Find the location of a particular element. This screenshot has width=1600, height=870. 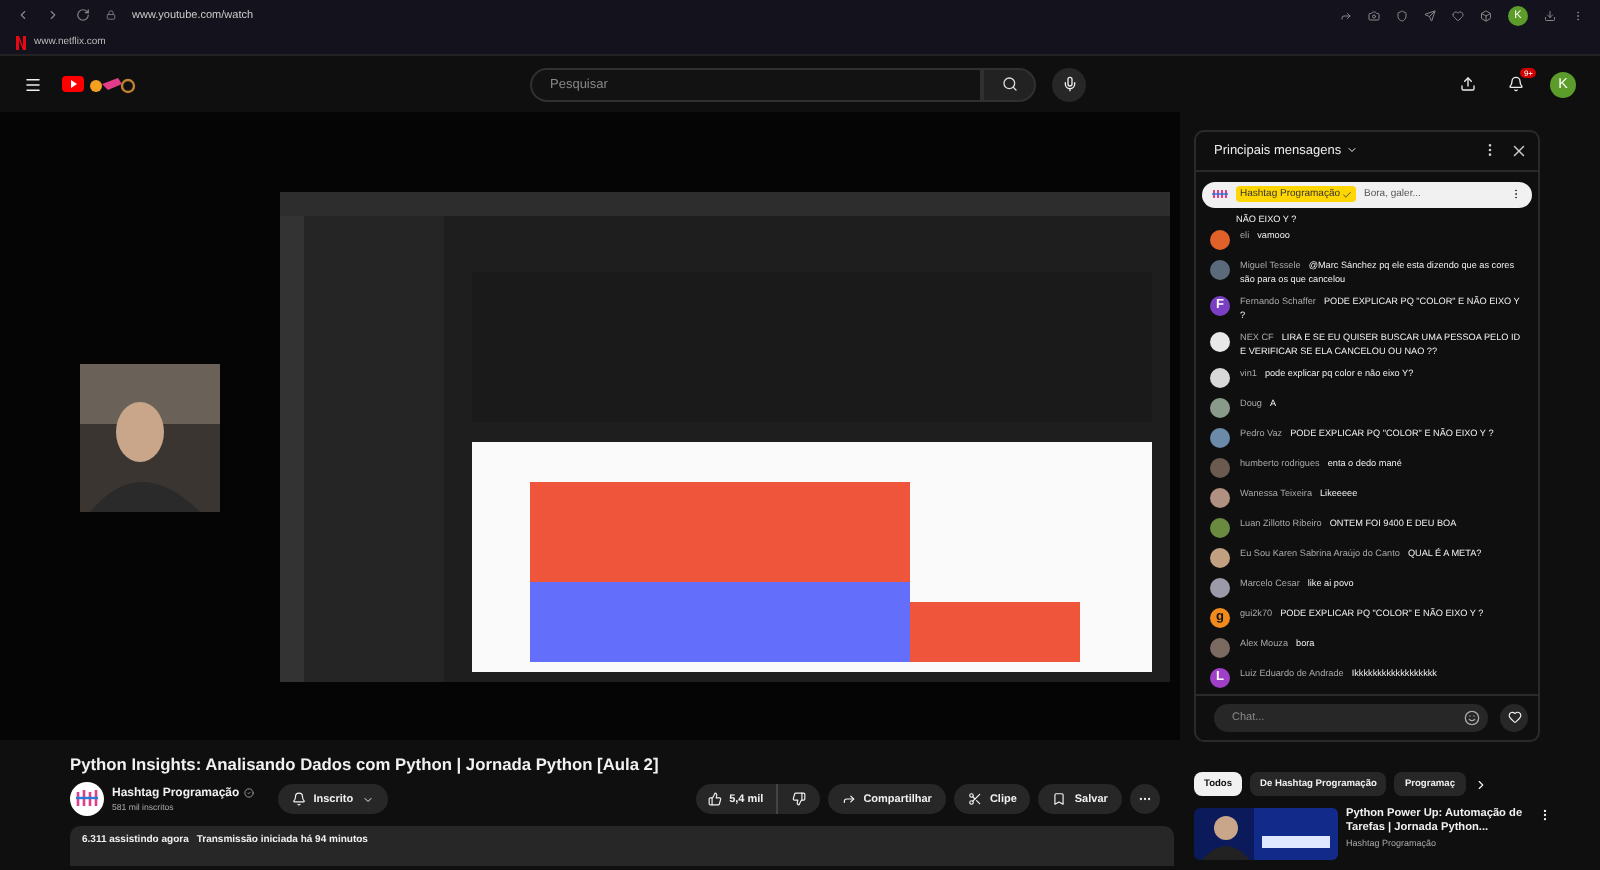

shield-icon is located at coordinates (1402, 15).